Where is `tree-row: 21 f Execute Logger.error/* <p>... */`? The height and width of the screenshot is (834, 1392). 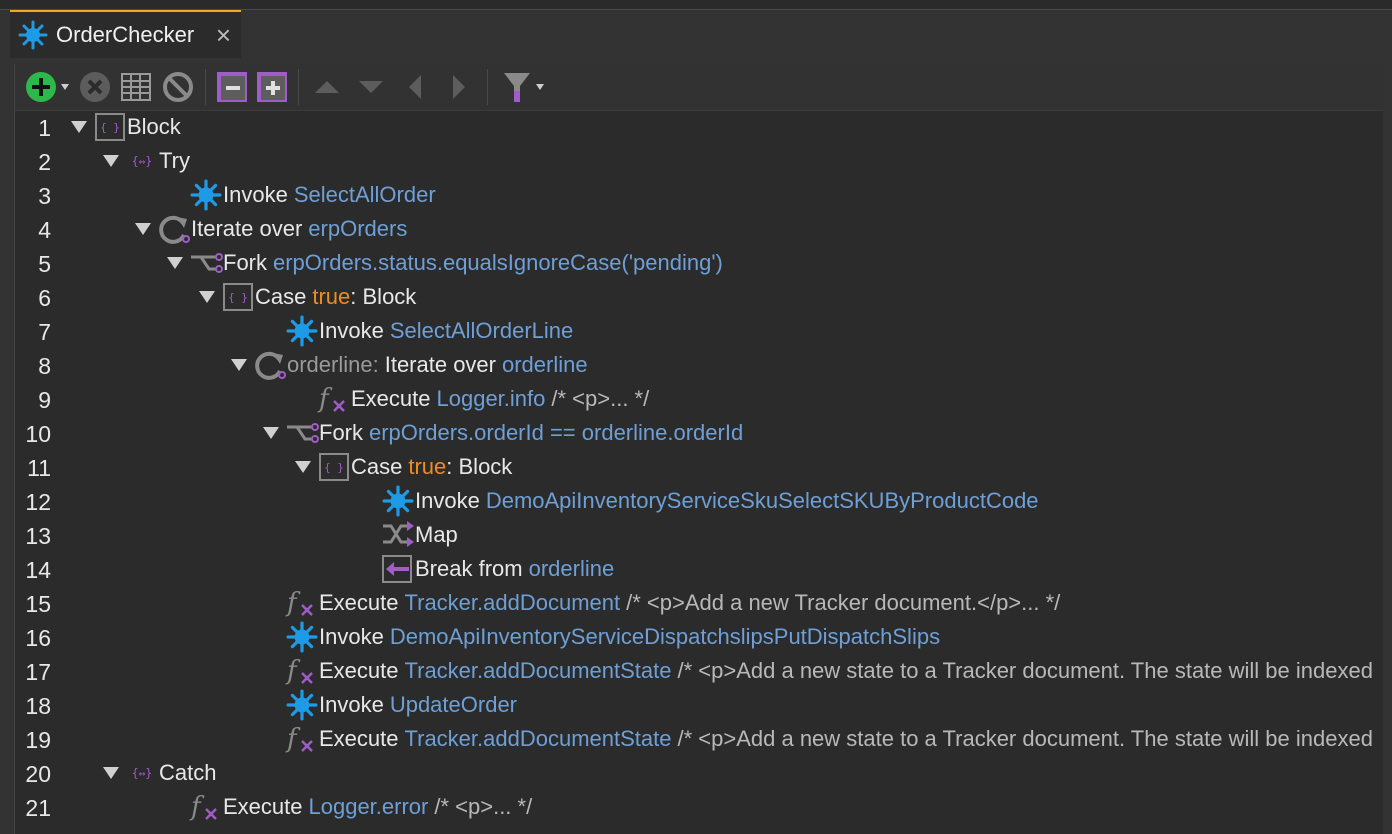
tree-row: 21 f Execute Logger.error/* <p>... */ is located at coordinates (699, 807).